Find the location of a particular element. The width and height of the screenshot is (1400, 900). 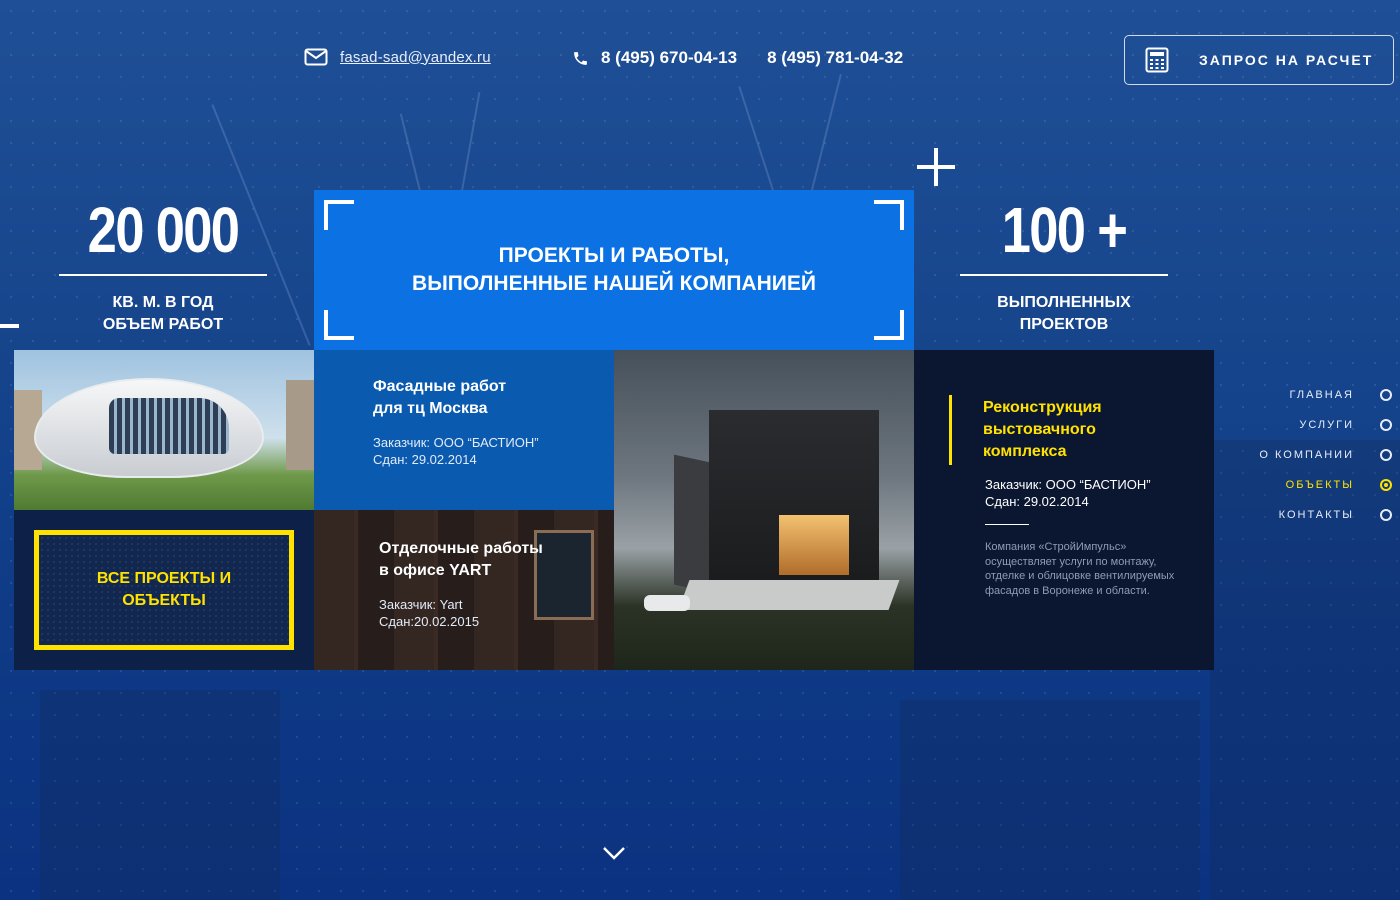

header-phones: 8 (495) 670-04-13 8 (495) 781-04-32 is located at coordinates (737, 58).